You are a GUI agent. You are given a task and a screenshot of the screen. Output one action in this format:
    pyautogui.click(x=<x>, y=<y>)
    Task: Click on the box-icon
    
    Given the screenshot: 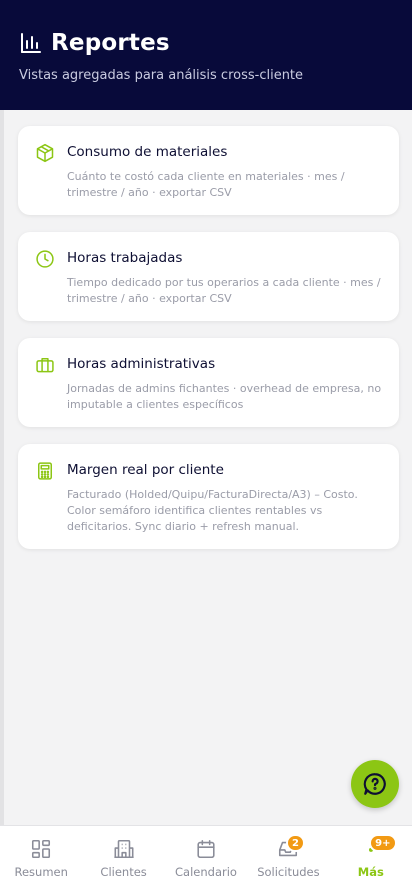 What is the action you would take?
    pyautogui.click(x=46, y=154)
    